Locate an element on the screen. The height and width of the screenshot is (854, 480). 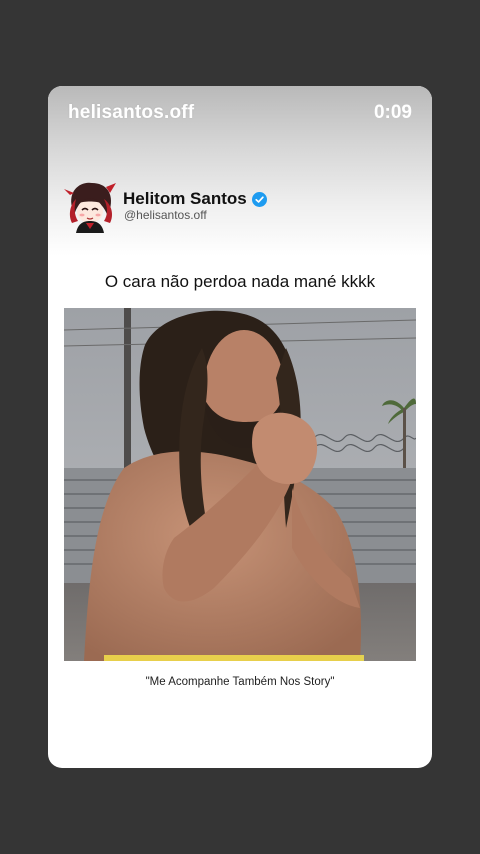
profile-name-row: Helitom Santos is located at coordinates (195, 199).